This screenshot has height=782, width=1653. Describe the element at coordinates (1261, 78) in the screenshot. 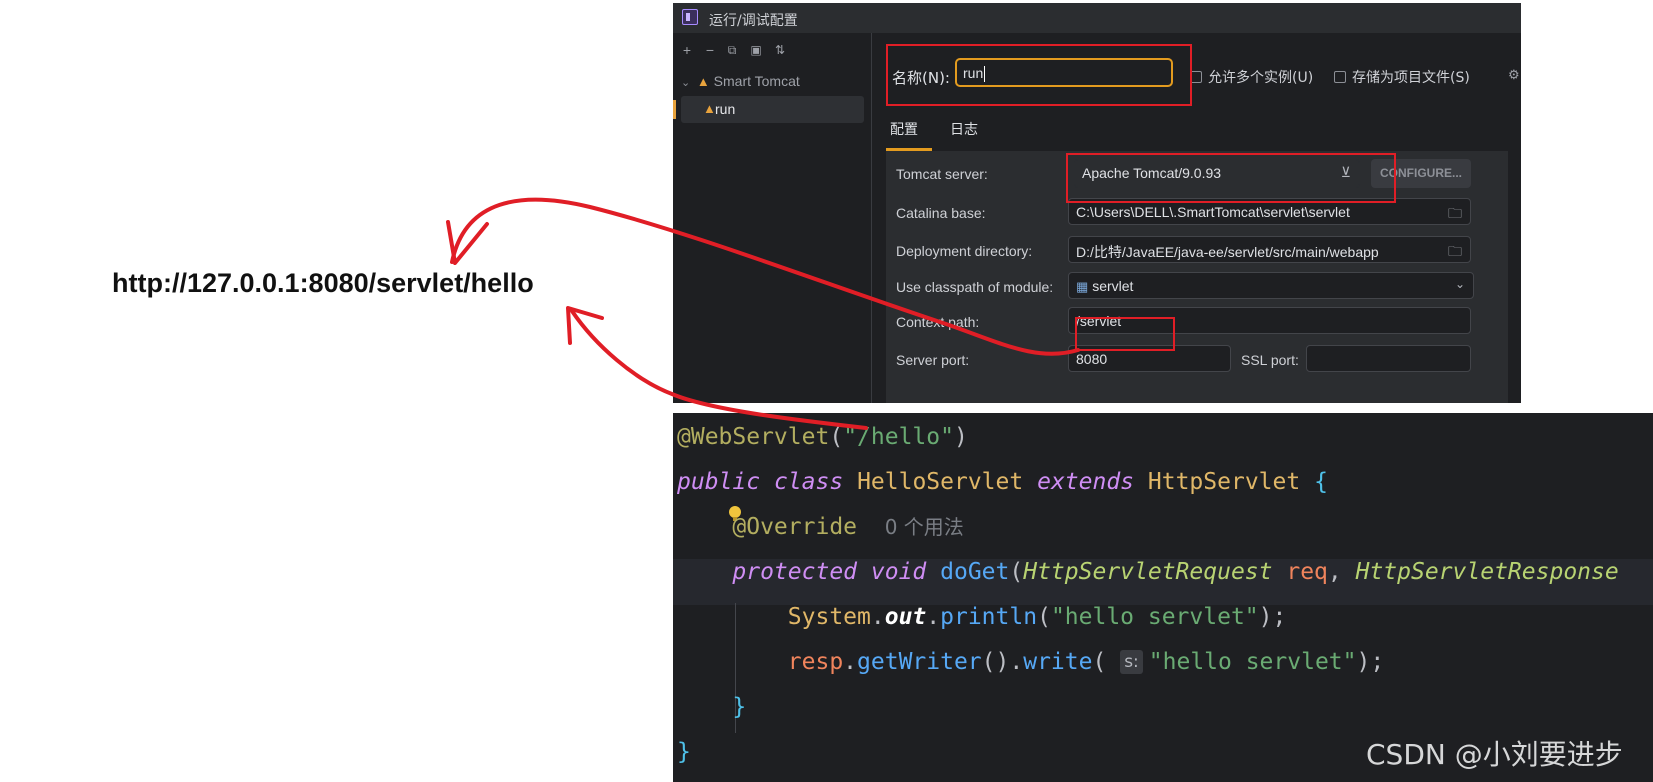

I see `allow-parallel-label: 允许多个实例(U)` at that location.